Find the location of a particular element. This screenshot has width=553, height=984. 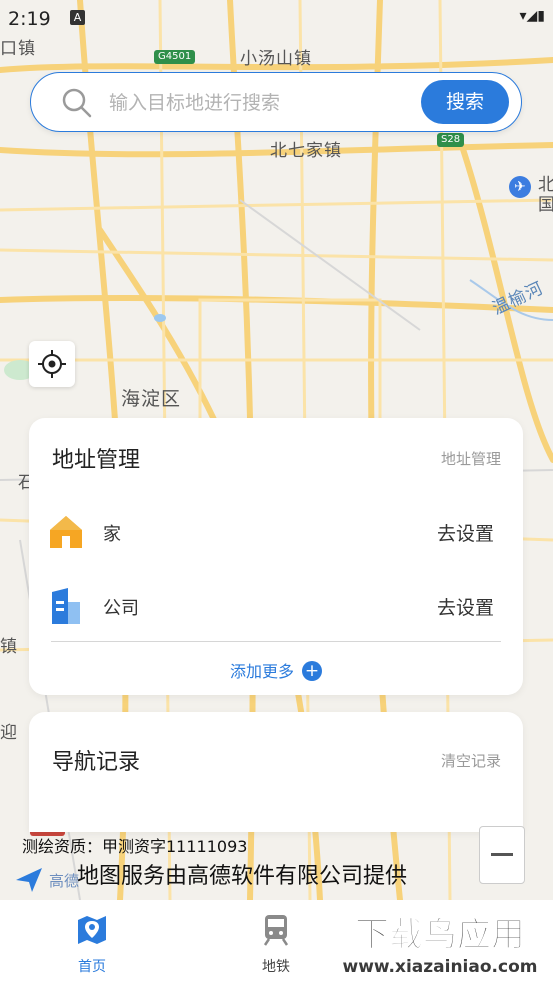

clear-history-button: 清空记录 is located at coordinates (471, 760).